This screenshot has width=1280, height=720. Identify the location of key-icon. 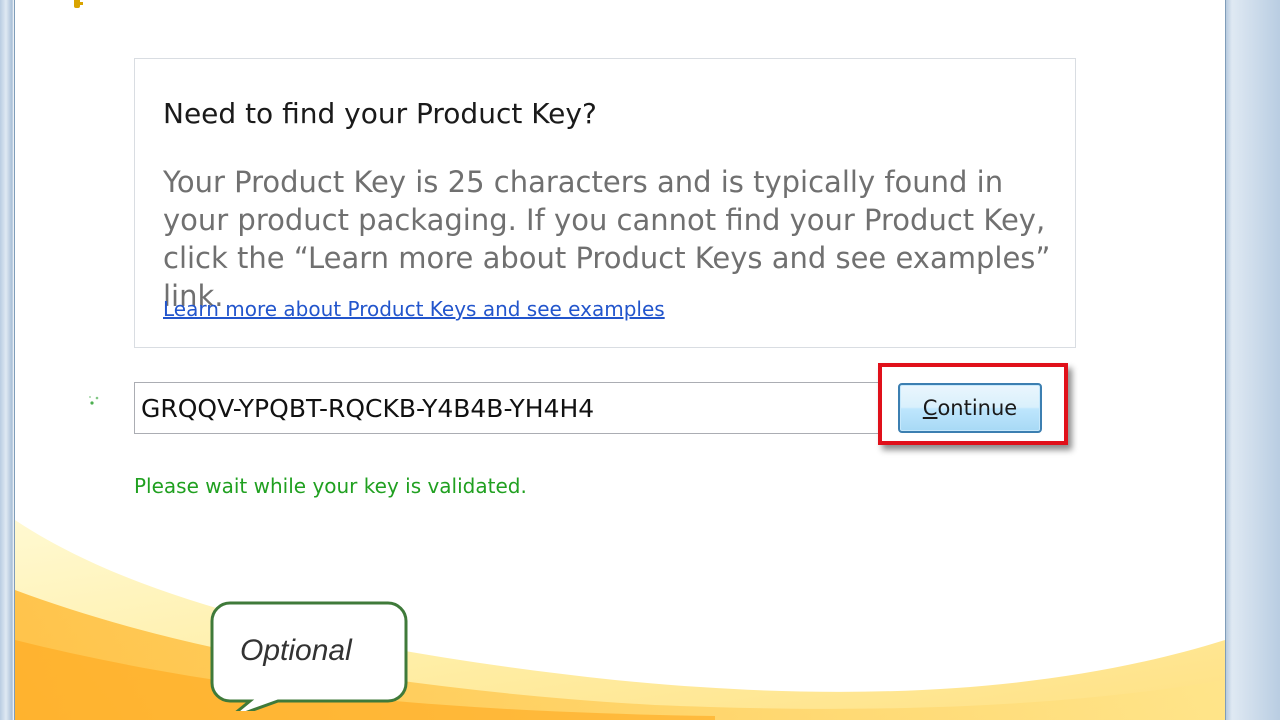
(78, 4).